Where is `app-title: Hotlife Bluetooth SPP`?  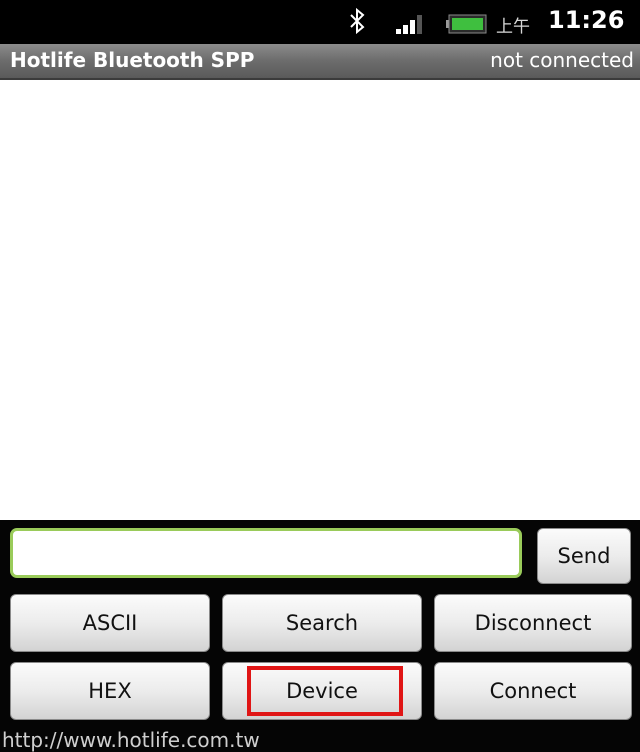 app-title: Hotlife Bluetooth SPP is located at coordinates (132, 60).